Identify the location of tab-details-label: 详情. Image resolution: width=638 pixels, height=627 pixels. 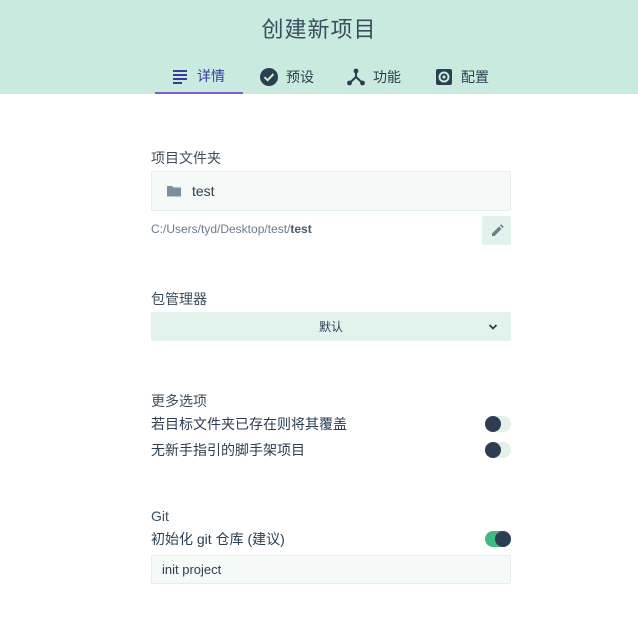
(211, 76).